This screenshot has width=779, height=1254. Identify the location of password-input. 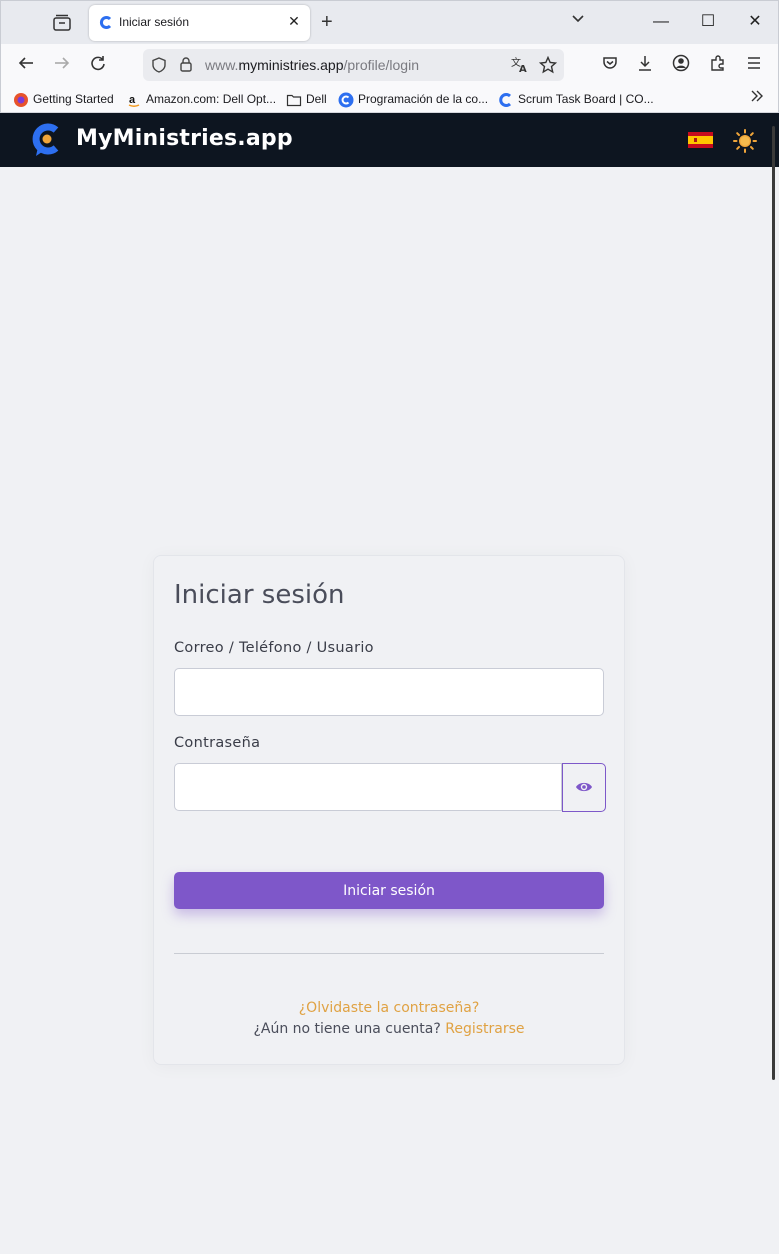
(368, 787).